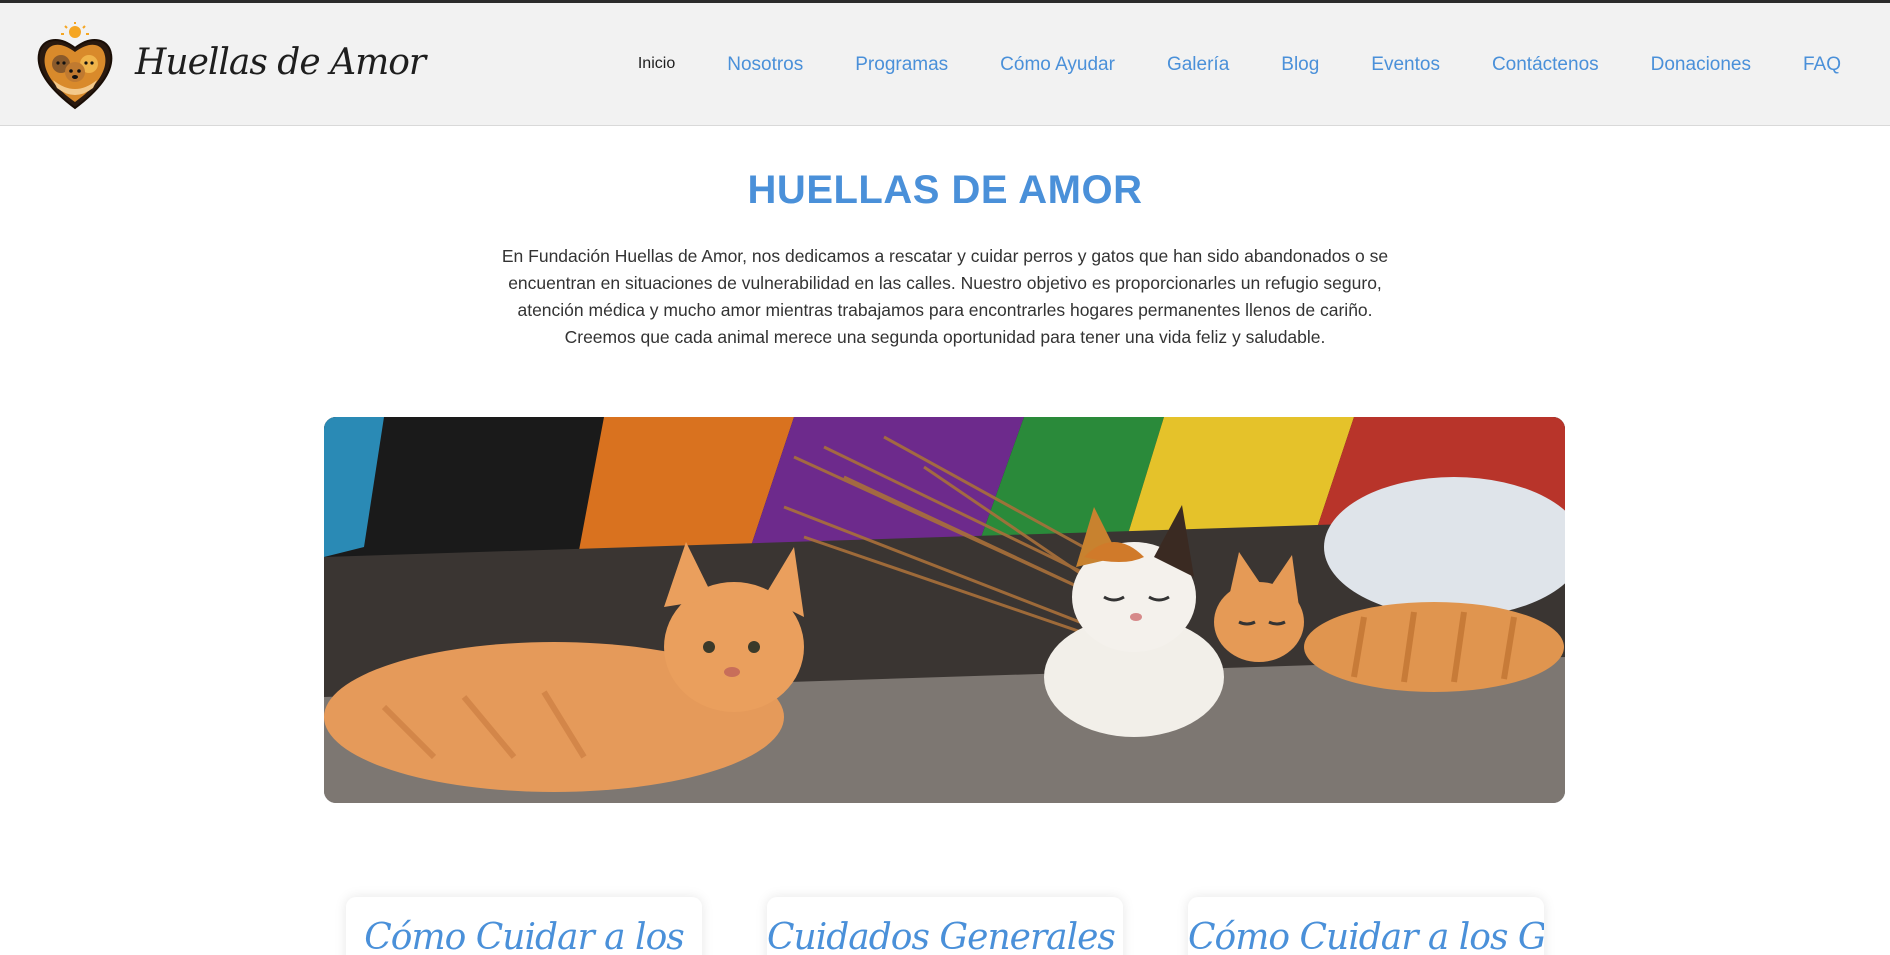 The width and height of the screenshot is (1890, 955). What do you see at coordinates (901, 65) in the screenshot?
I see `nav-item-programas: Programas` at bounding box center [901, 65].